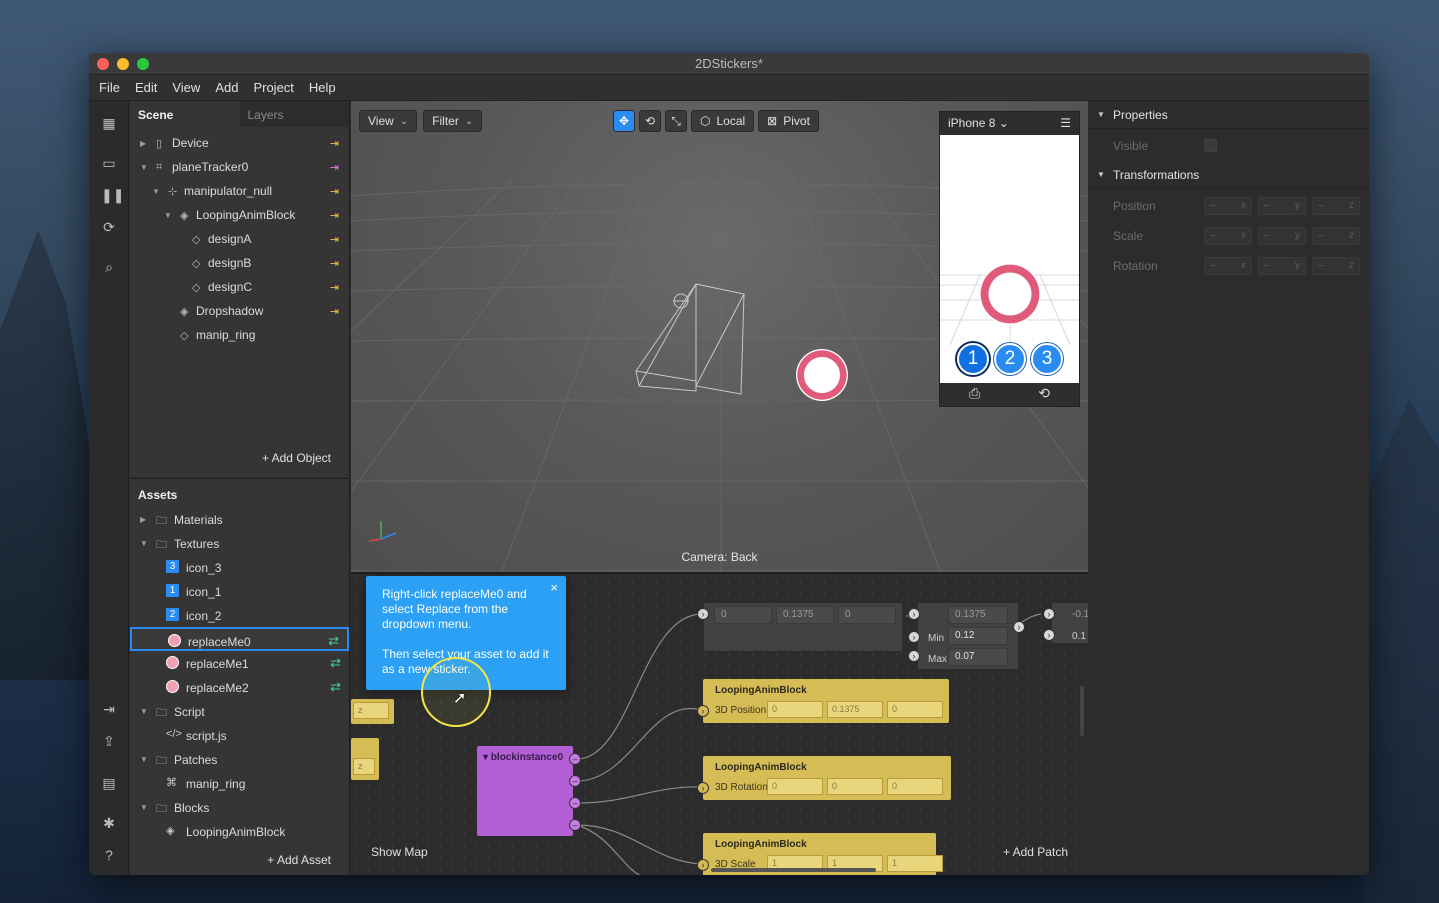 The width and height of the screenshot is (1439, 903). What do you see at coordinates (239, 143) in the screenshot?
I see `scene-item: ▶ ▯ Device ⇥` at bounding box center [239, 143].